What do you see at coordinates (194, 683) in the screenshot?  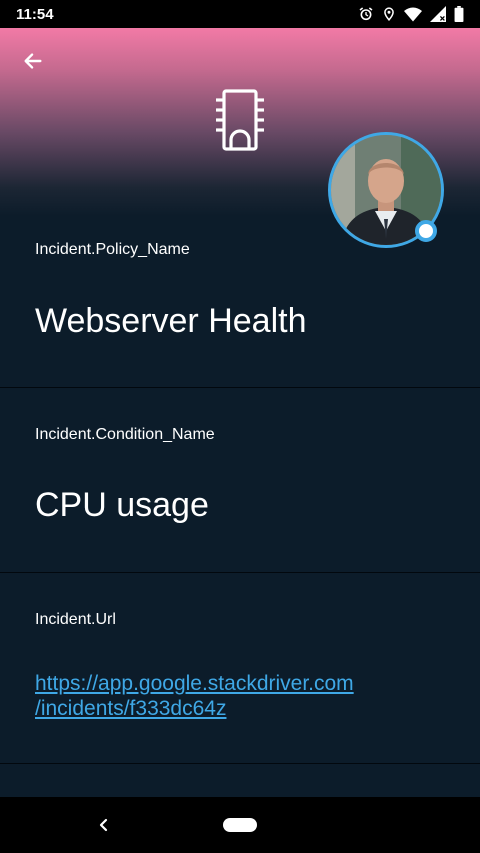 I see `url-line-1: https://app.google.stackdriver.com` at bounding box center [194, 683].